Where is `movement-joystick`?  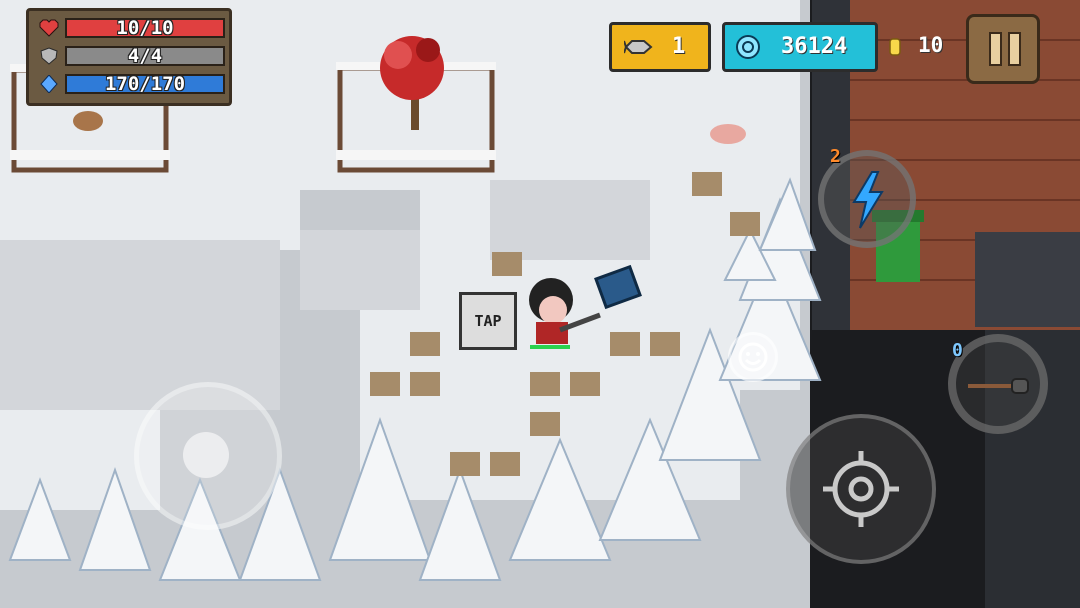
movement-joystick is located at coordinates (208, 456).